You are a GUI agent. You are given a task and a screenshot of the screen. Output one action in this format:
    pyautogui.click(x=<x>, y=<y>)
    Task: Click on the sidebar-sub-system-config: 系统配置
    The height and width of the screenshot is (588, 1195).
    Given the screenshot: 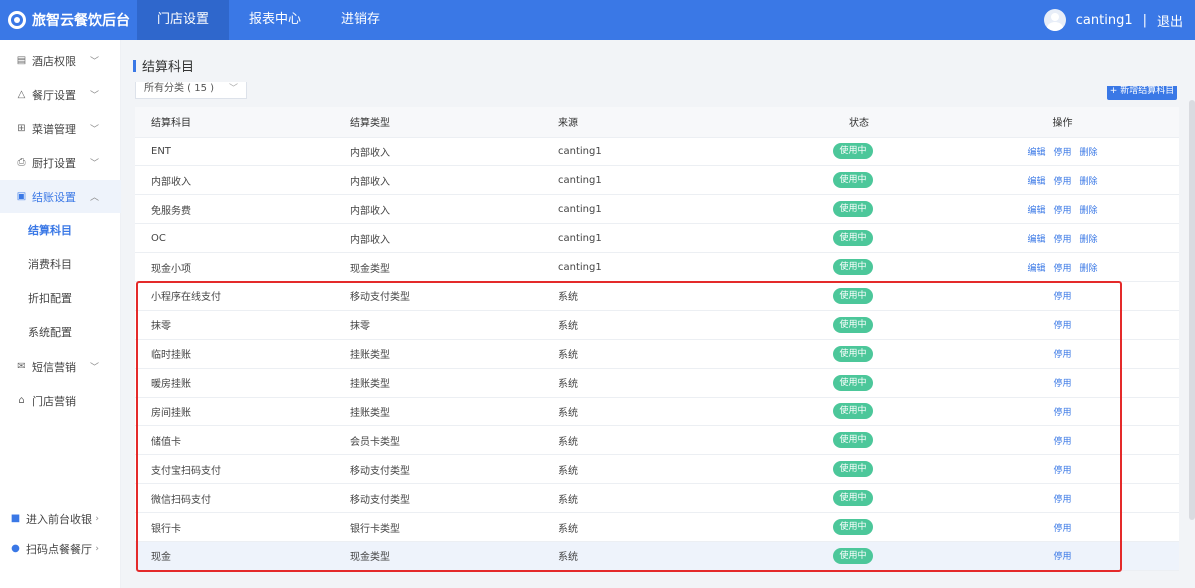 What is the action you would take?
    pyautogui.click(x=60, y=332)
    